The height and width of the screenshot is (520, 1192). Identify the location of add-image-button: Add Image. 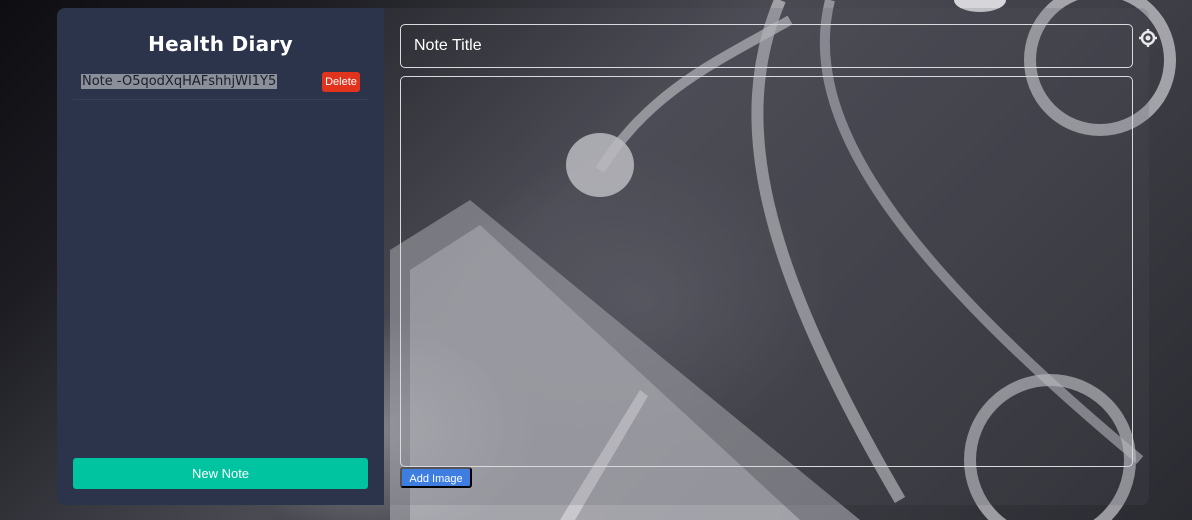
(436, 477).